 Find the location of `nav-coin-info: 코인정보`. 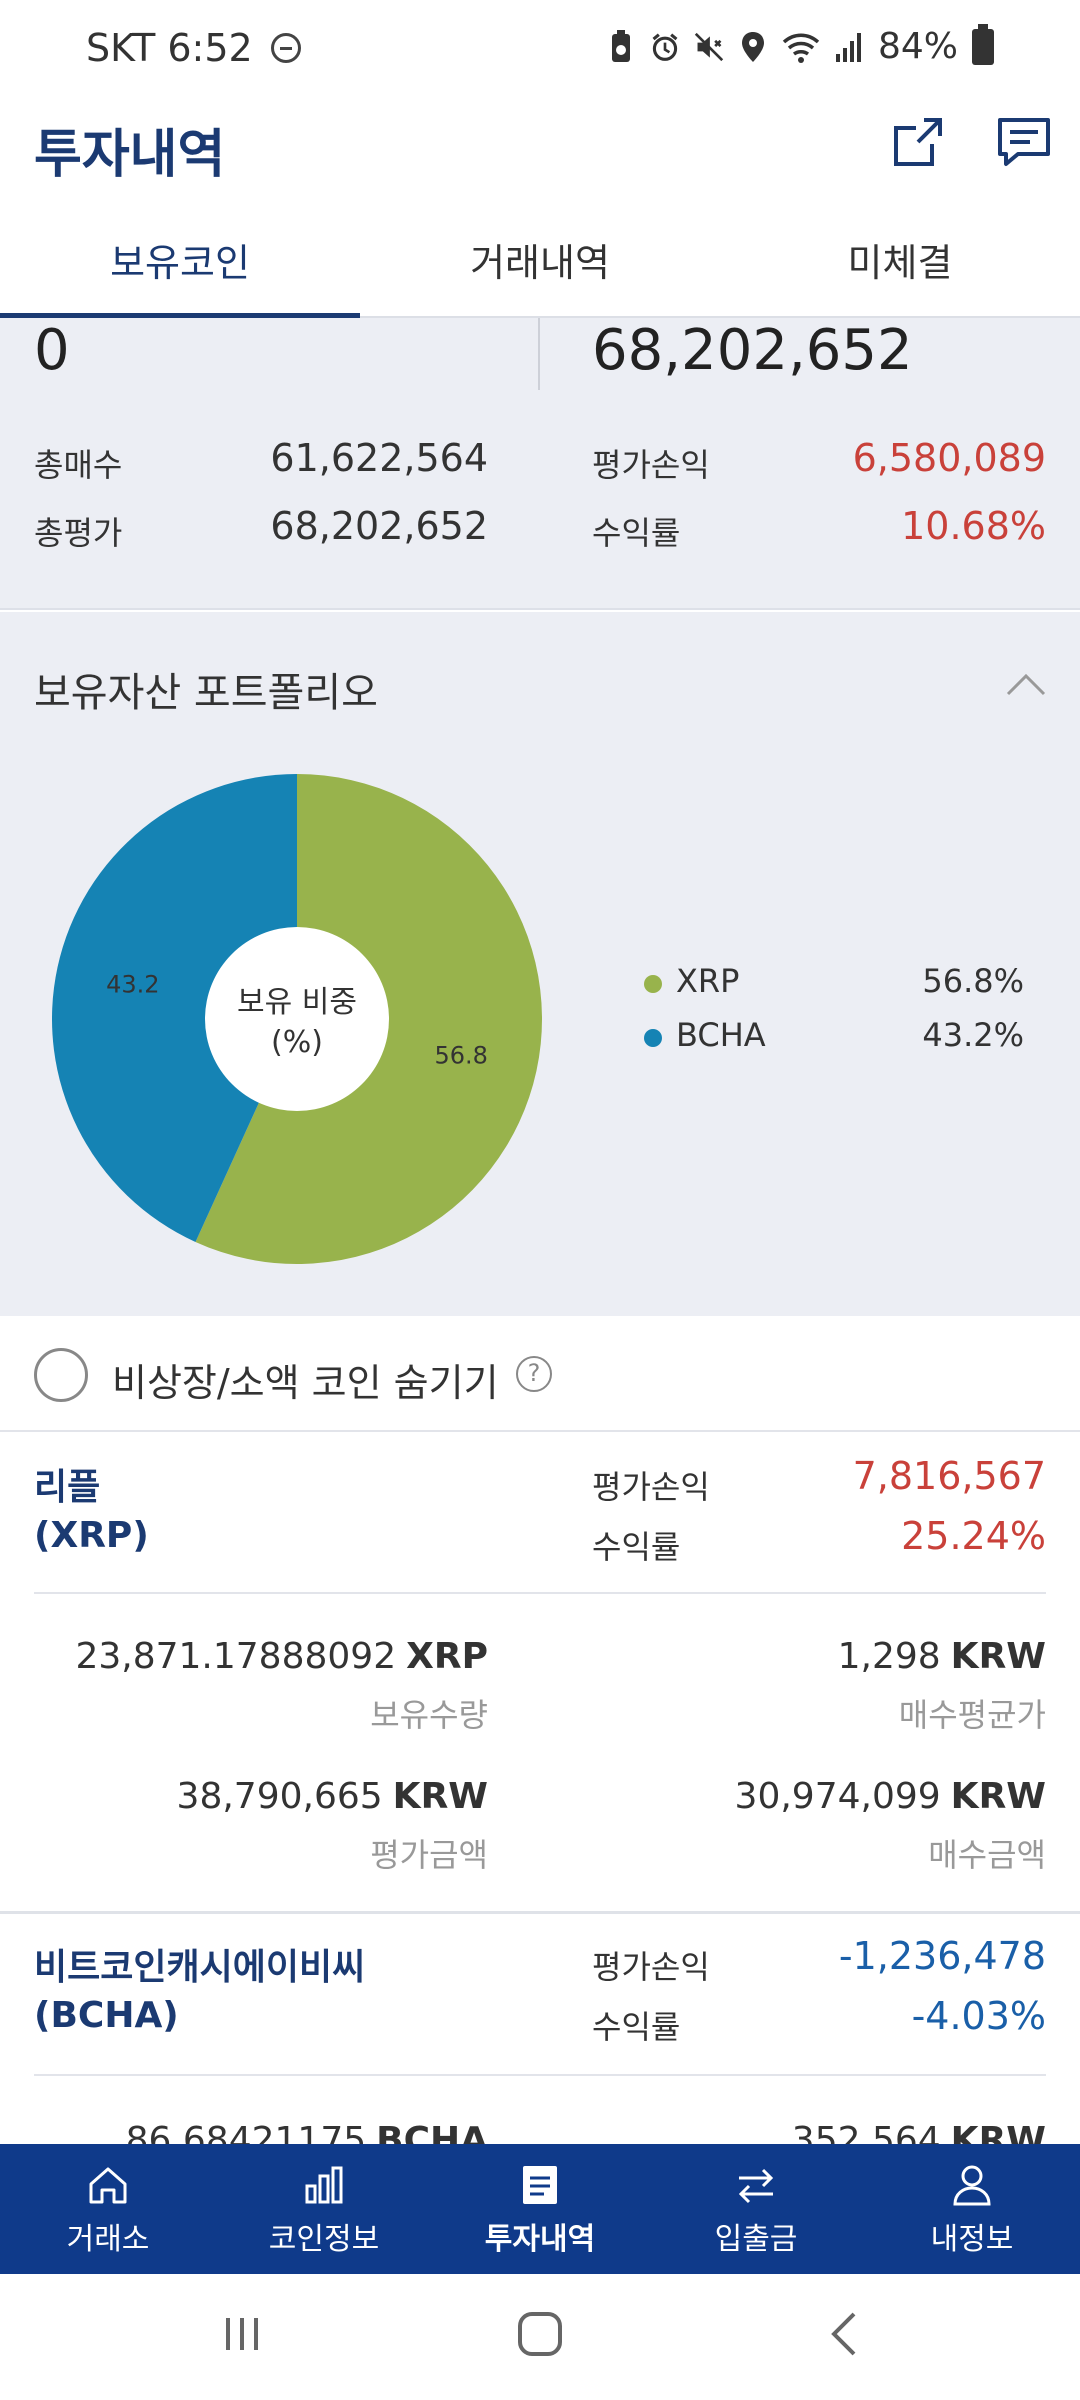

nav-coin-info: 코인정보 is located at coordinates (324, 2209).